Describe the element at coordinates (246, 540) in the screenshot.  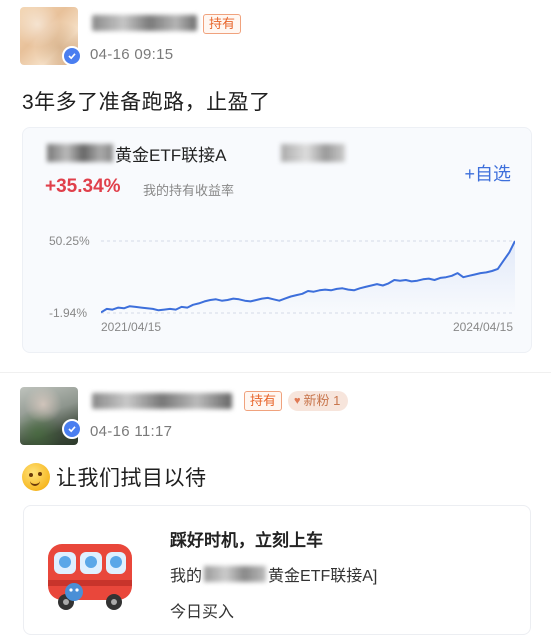
I see `share-card-title: 踩好时机，立刻上车` at that location.